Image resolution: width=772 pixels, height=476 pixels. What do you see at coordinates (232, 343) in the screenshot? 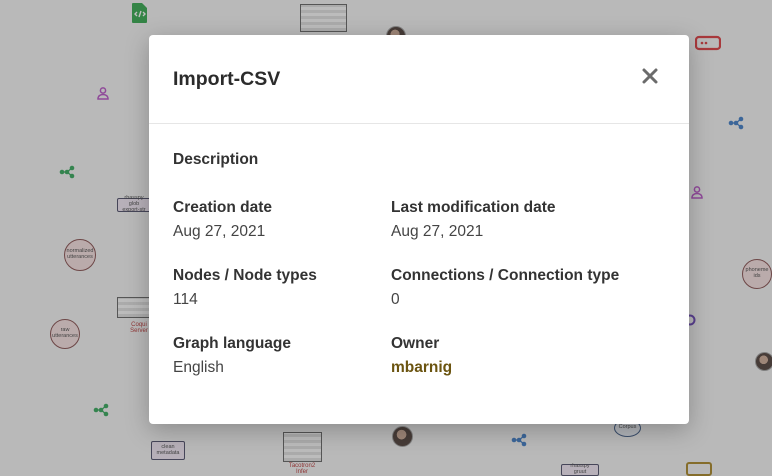
I see `graph-language-label: Graph language` at bounding box center [232, 343].